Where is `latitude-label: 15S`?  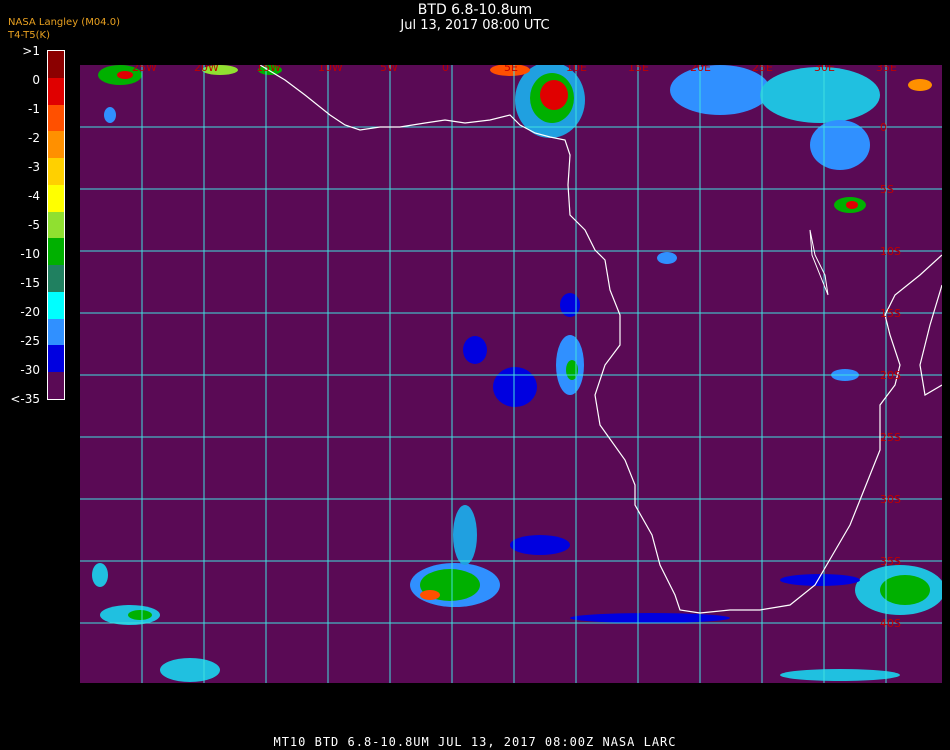
latitude-label: 15S is located at coordinates (890, 313).